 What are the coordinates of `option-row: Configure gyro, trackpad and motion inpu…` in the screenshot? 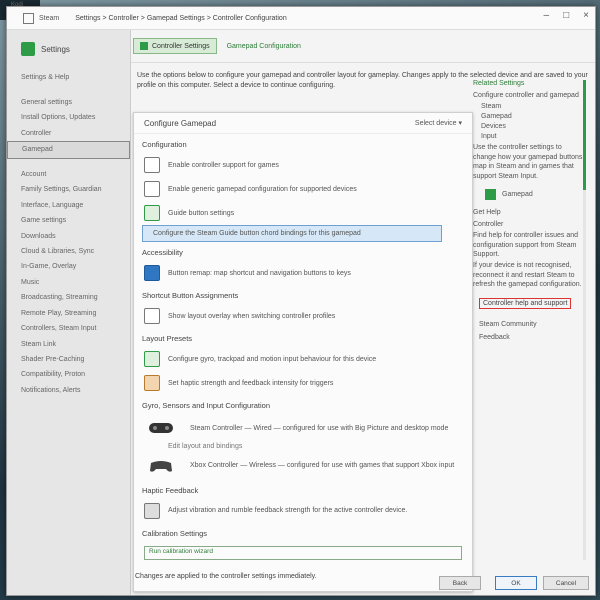 It's located at (303, 359).